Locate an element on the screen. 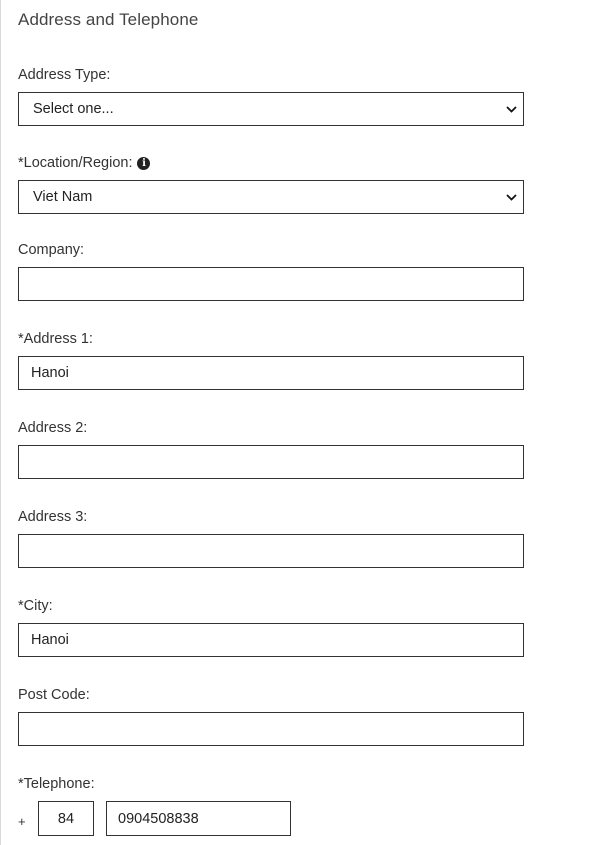  post-code-input is located at coordinates (271, 729).